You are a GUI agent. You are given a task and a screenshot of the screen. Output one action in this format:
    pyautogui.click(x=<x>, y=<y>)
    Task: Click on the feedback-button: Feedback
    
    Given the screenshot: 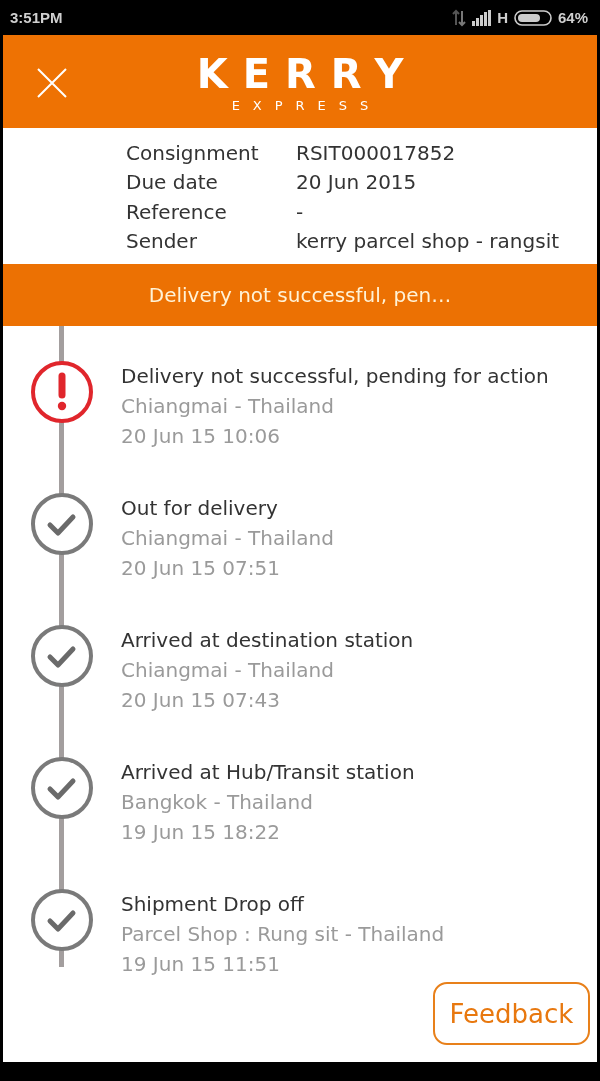 What is the action you would take?
    pyautogui.click(x=511, y=1013)
    